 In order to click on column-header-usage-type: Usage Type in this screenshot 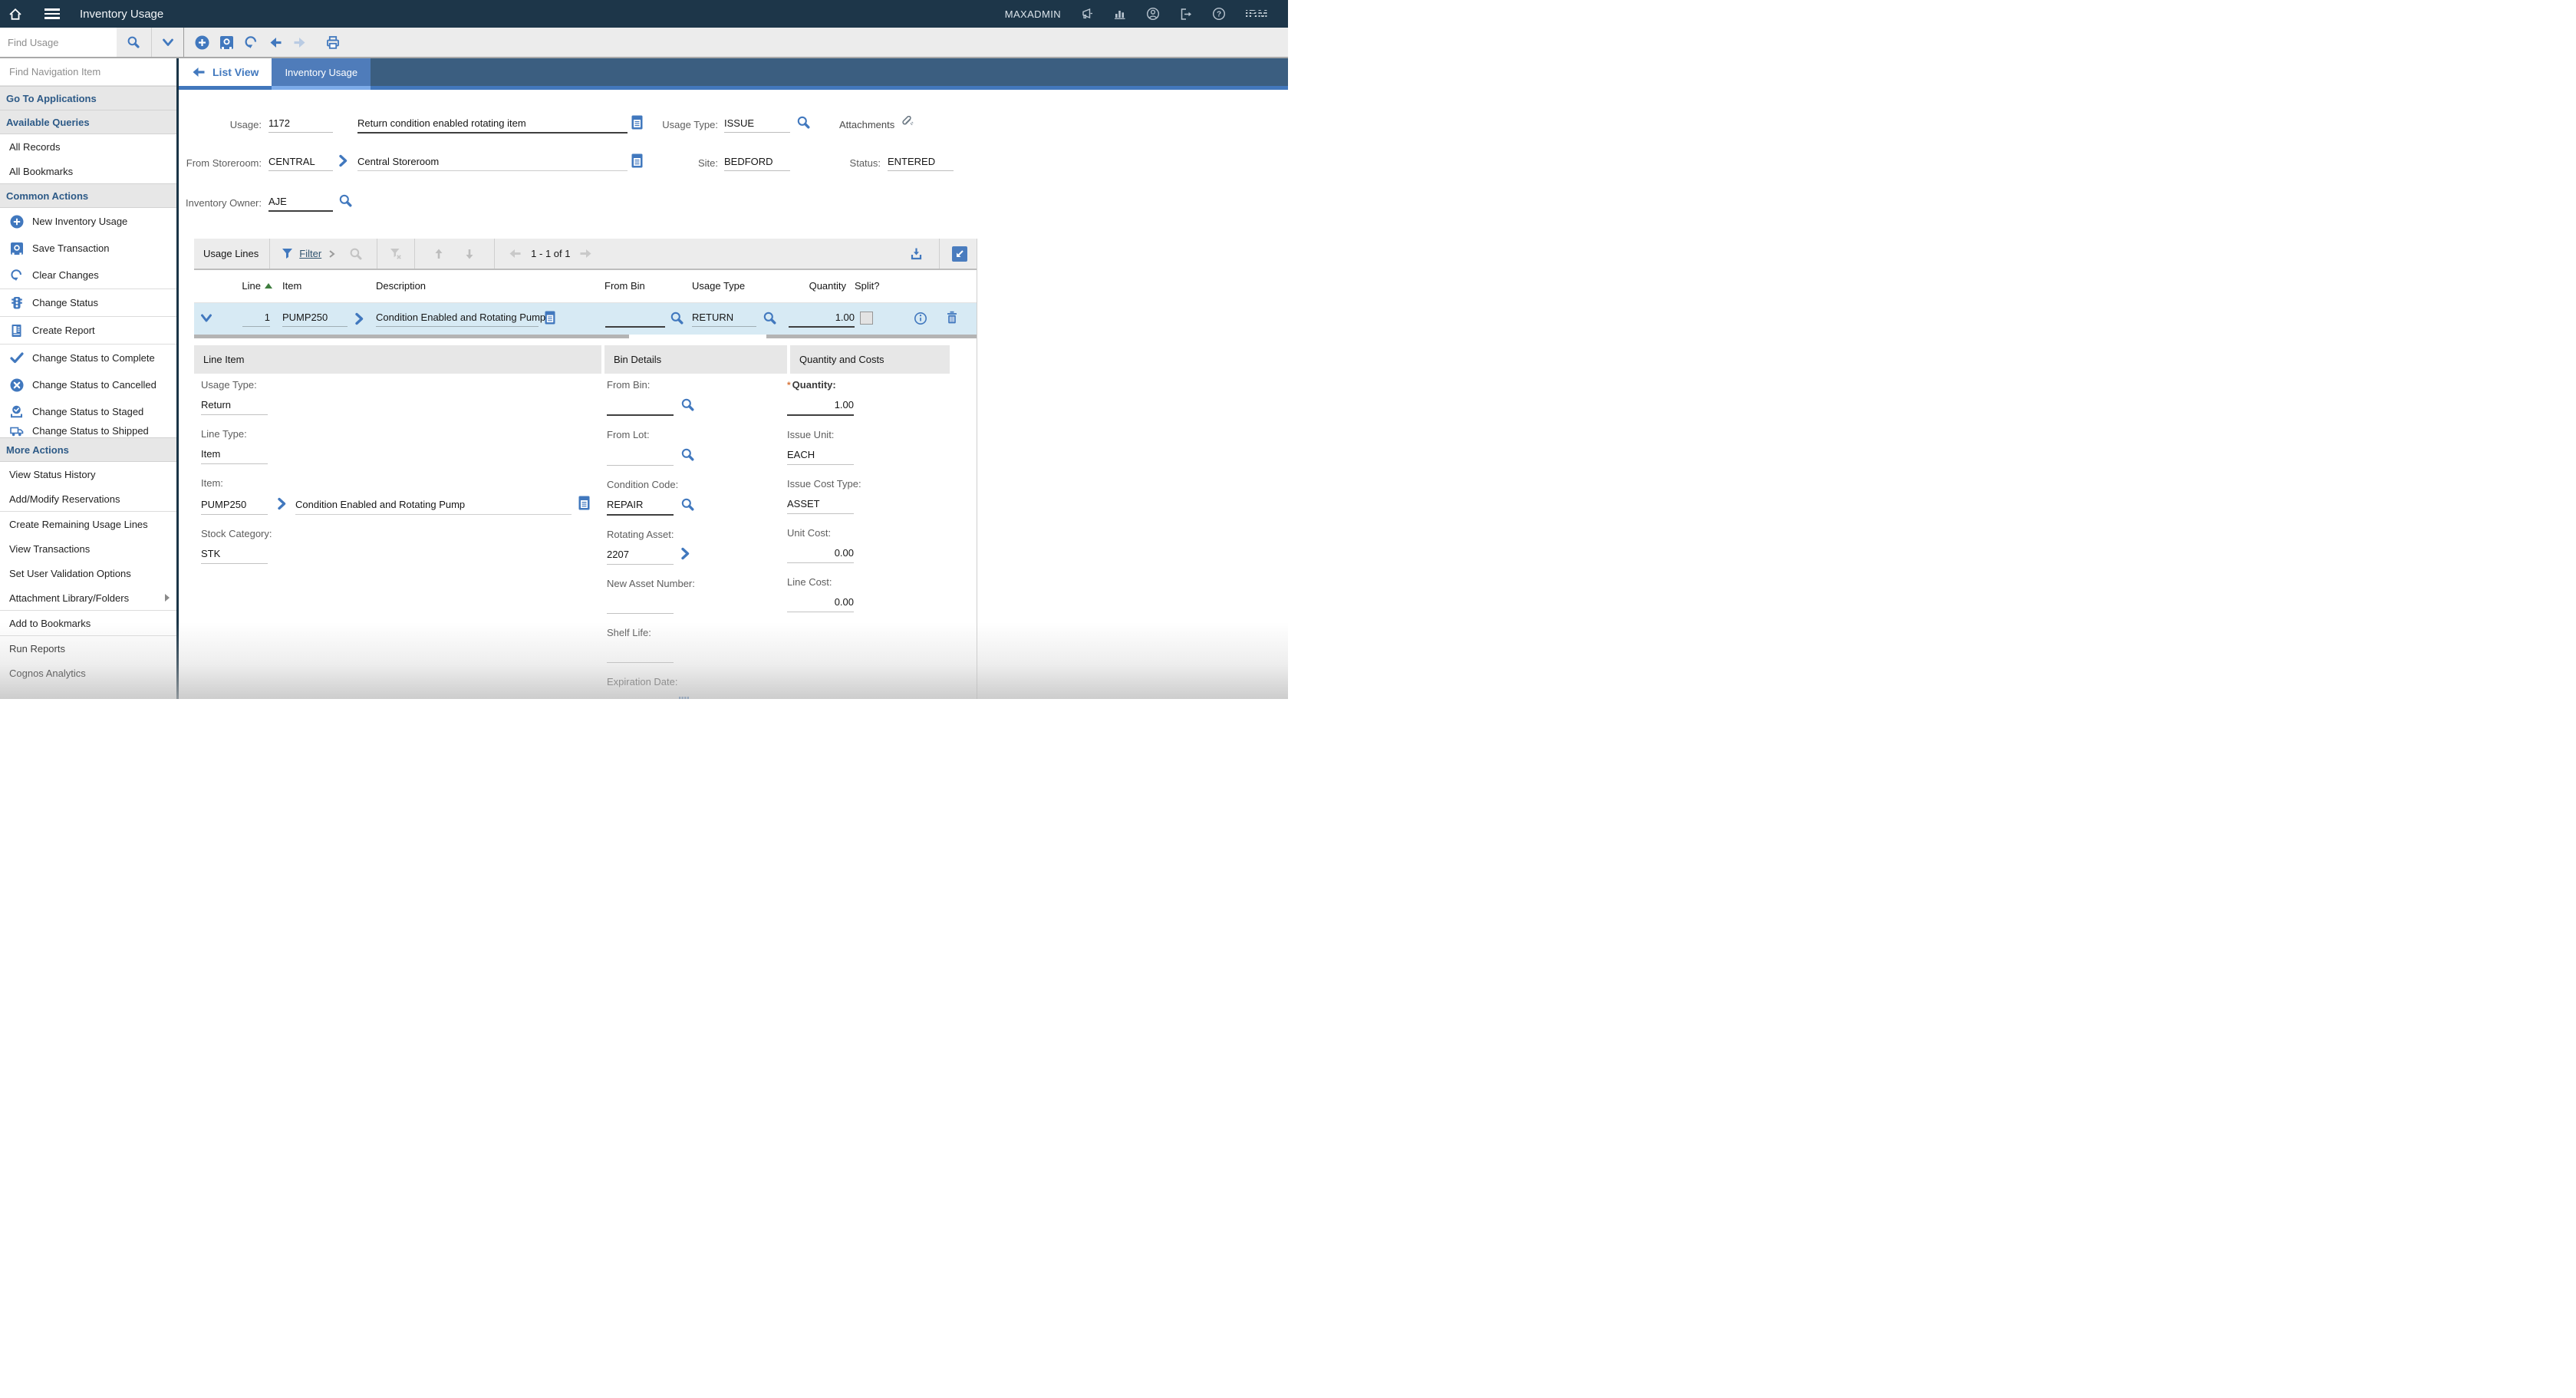, I will do `click(718, 286)`.